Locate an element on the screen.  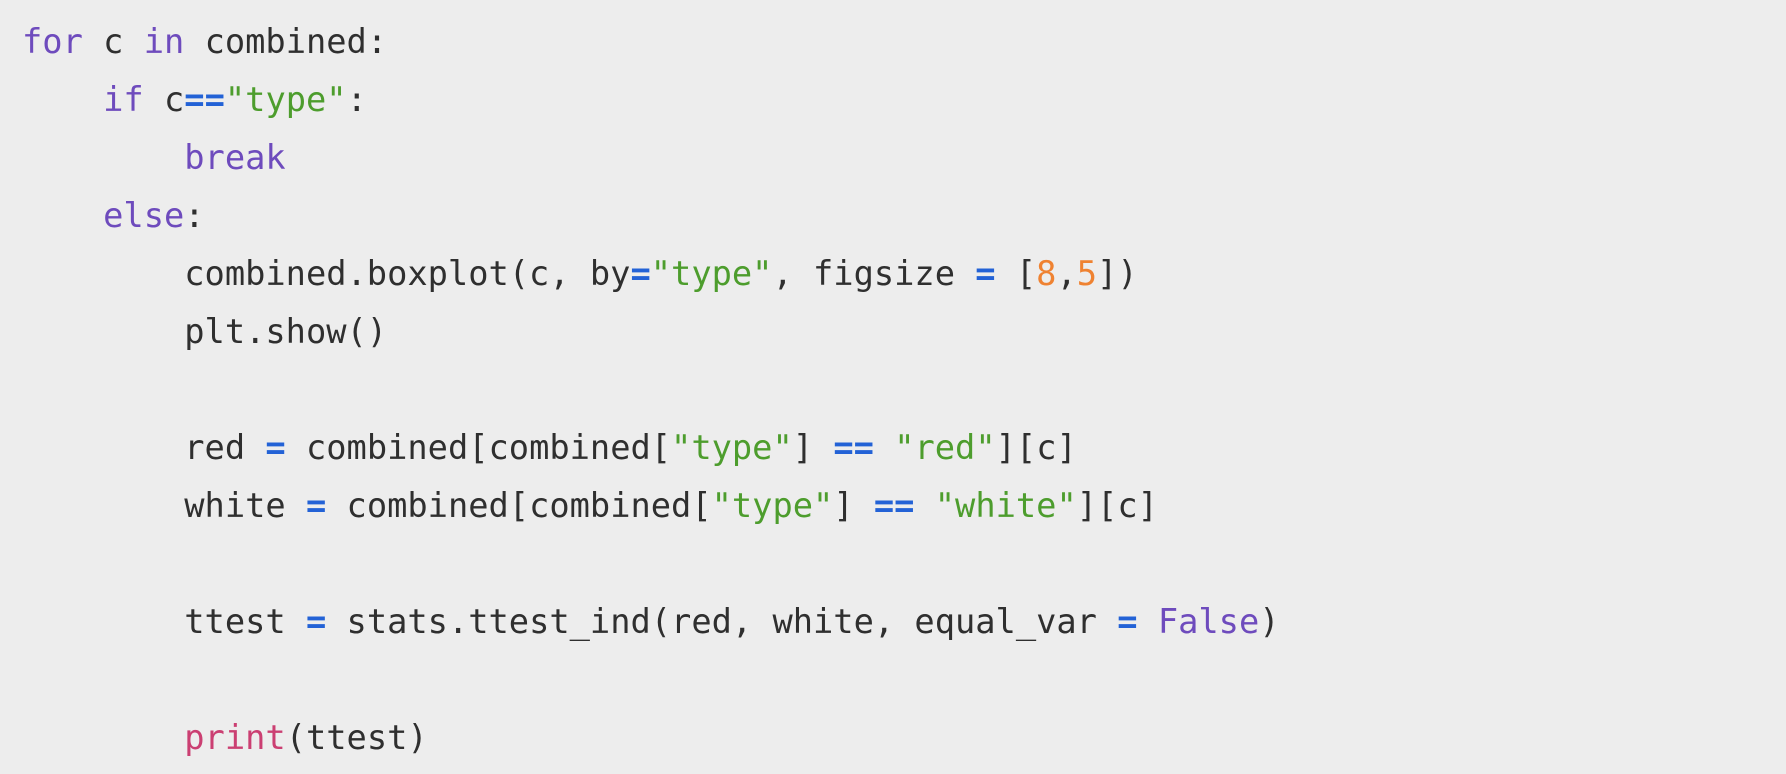
code-token: print is located at coordinates (235, 737).